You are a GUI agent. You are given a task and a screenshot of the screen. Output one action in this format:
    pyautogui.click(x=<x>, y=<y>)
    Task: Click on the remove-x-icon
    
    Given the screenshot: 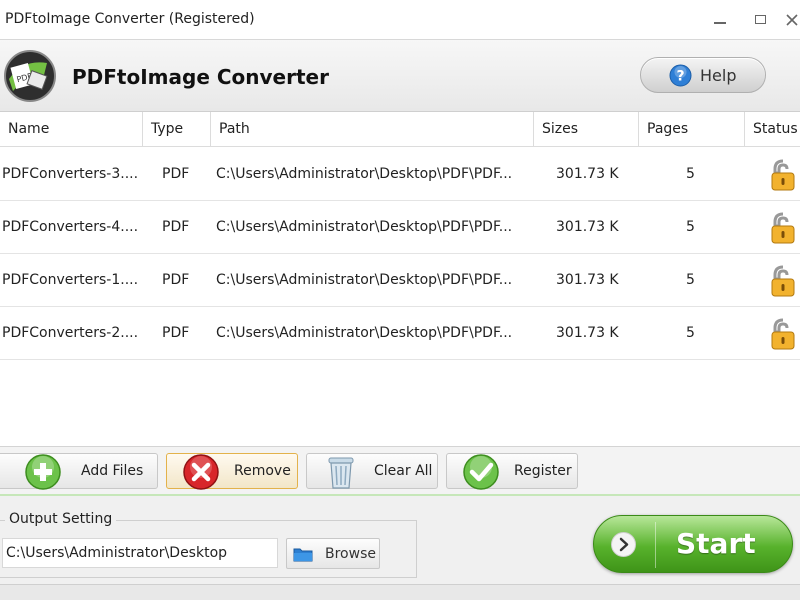 What is the action you would take?
    pyautogui.click(x=201, y=472)
    